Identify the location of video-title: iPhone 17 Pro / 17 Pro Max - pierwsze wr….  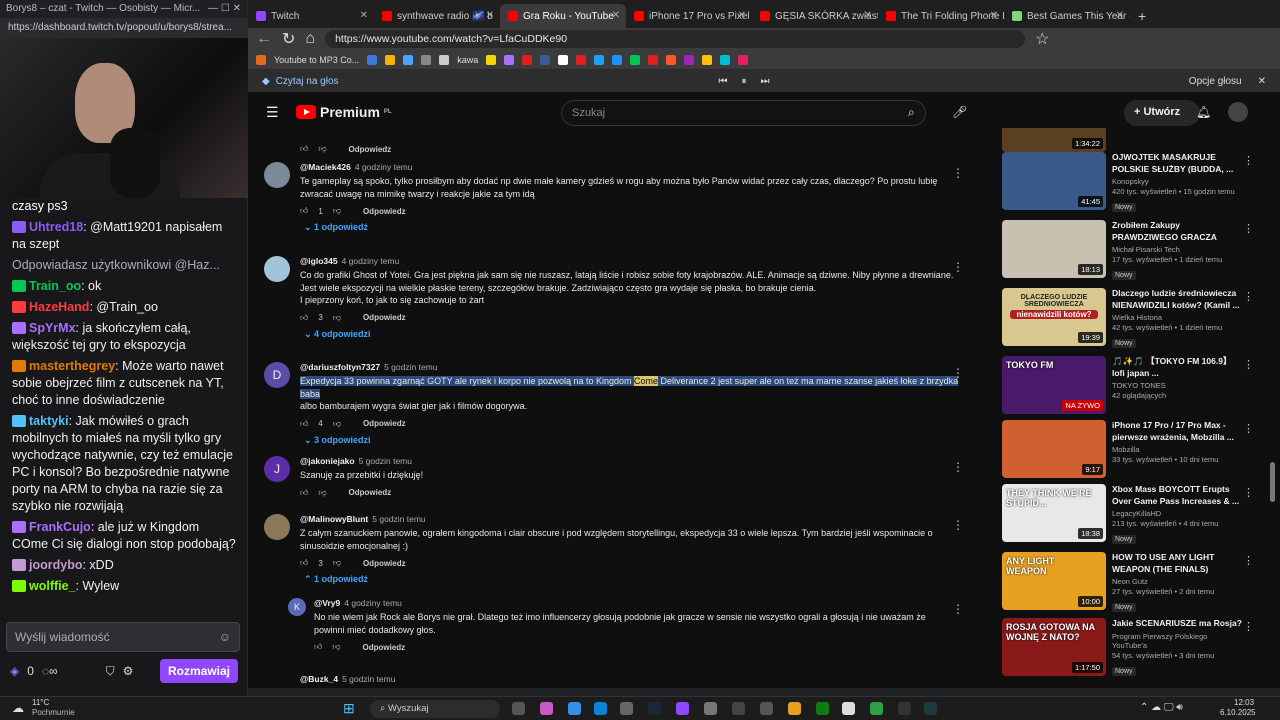
(1177, 431).